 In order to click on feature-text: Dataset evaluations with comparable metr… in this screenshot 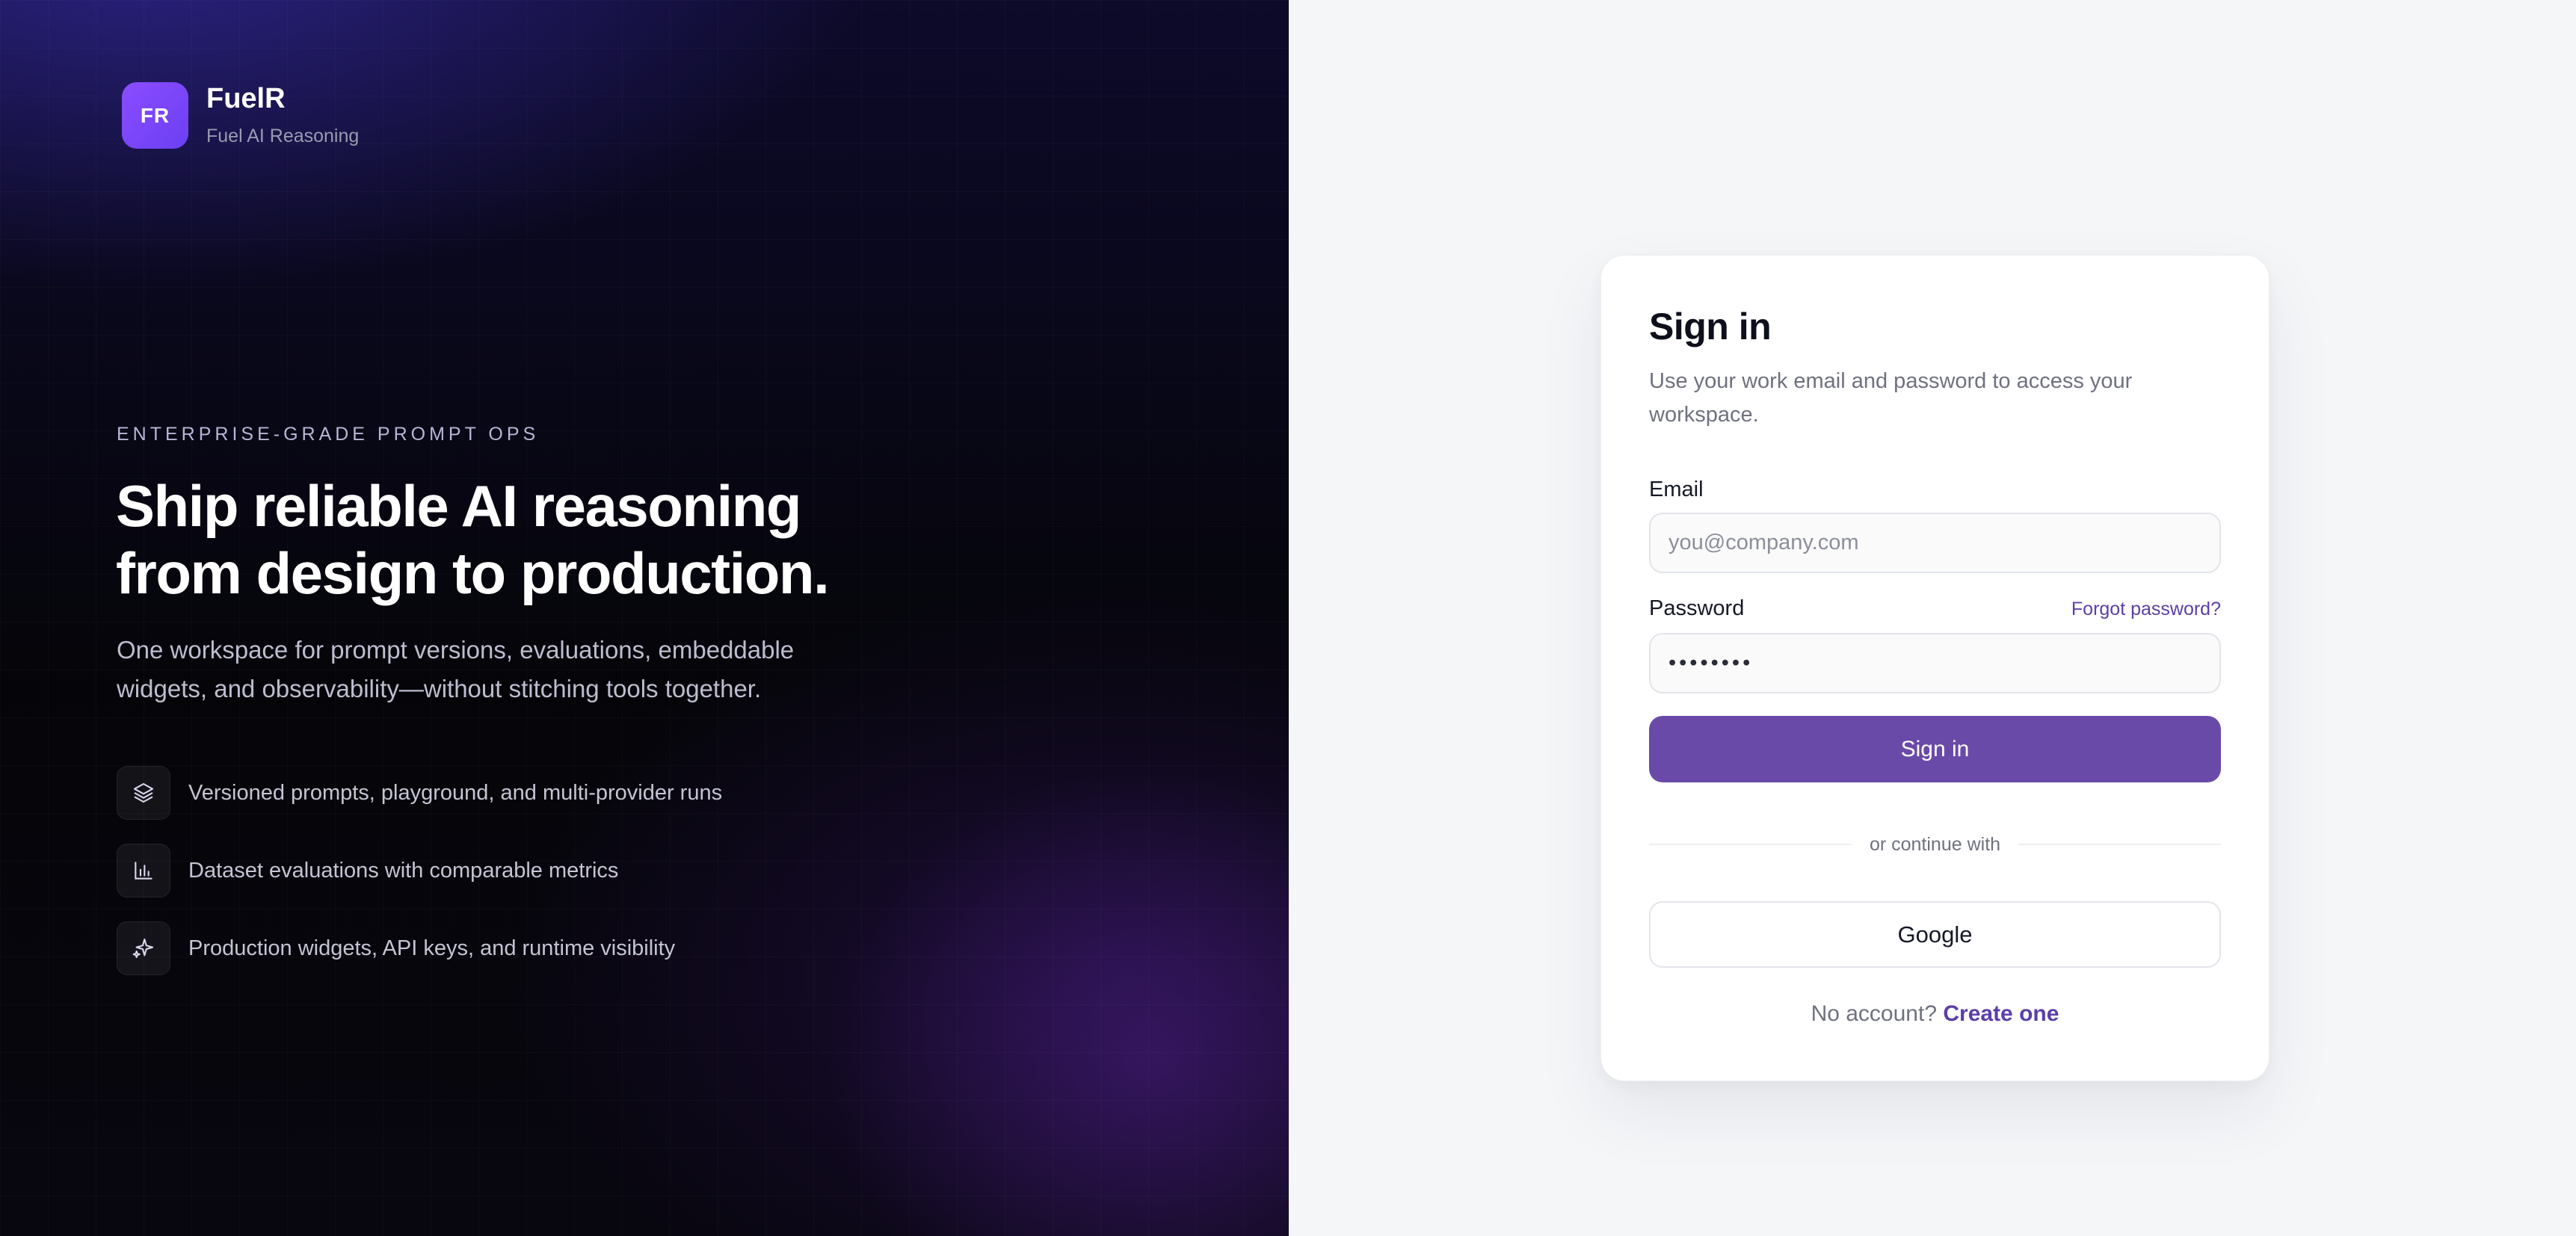, I will do `click(403, 870)`.